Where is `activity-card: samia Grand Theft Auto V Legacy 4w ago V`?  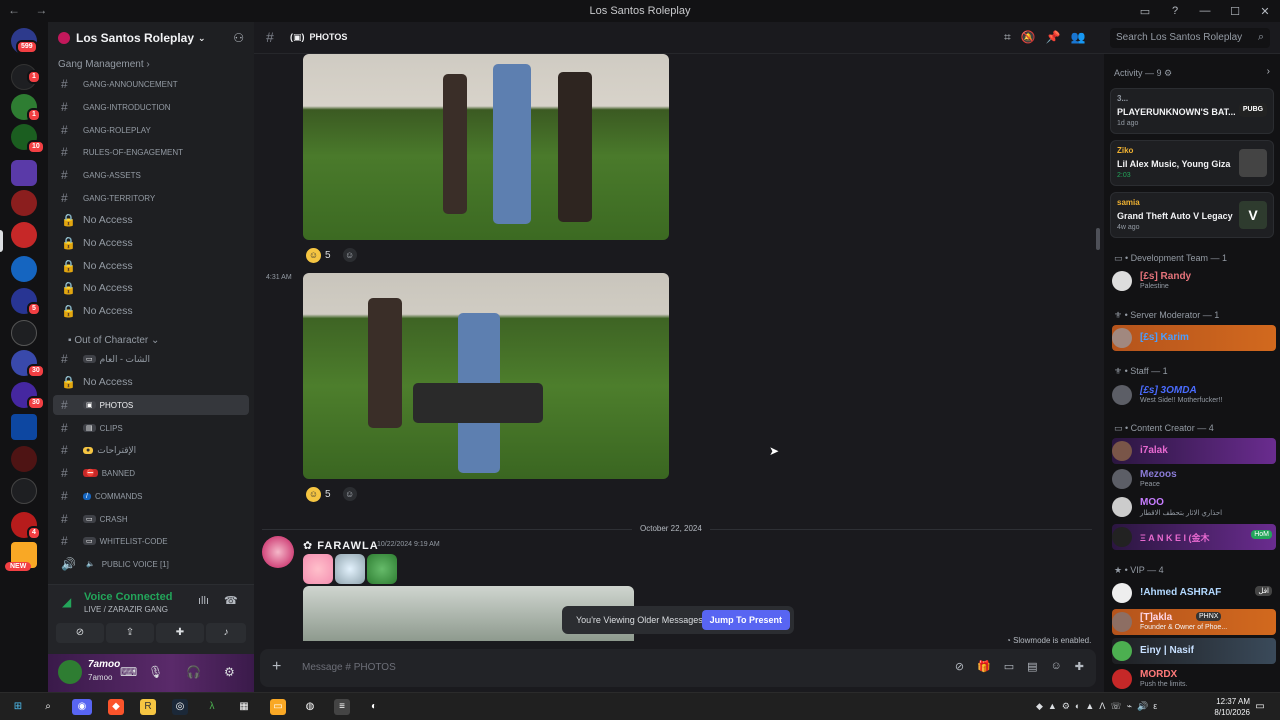
activity-card: samia Grand Theft Auto V Legacy 4w ago V is located at coordinates (1192, 215).